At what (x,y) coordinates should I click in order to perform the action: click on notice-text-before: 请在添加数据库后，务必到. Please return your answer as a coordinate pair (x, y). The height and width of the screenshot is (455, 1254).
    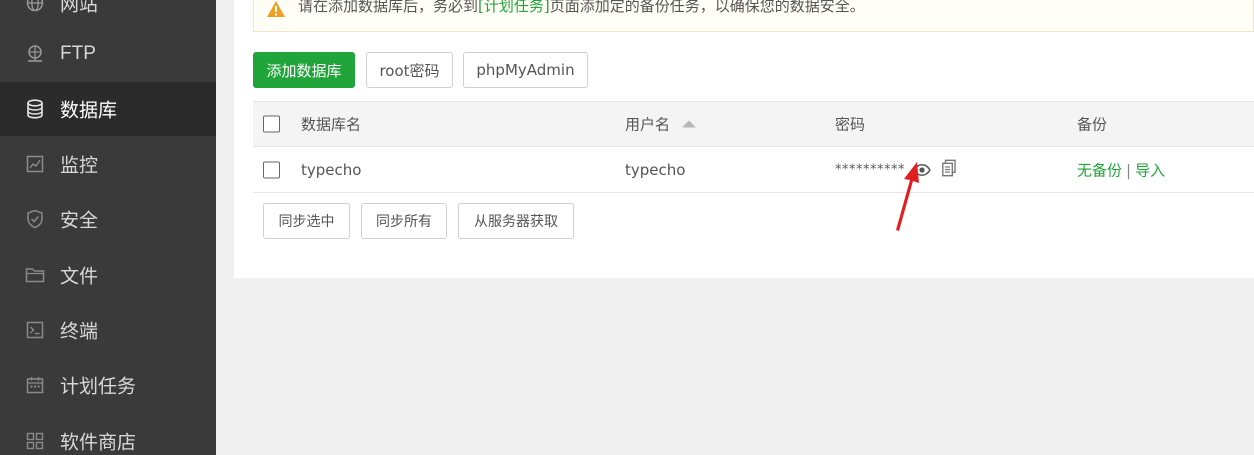
    Looking at the image, I should click on (388, 7).